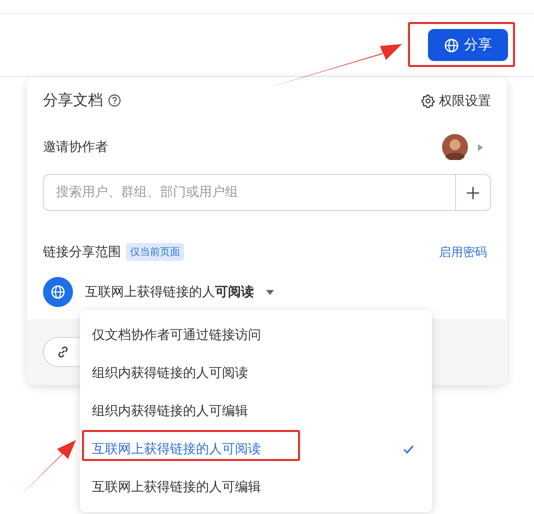  What do you see at coordinates (256, 487) in the screenshot?
I see `permission-option: 互联网上获得链接的人可编辑` at bounding box center [256, 487].